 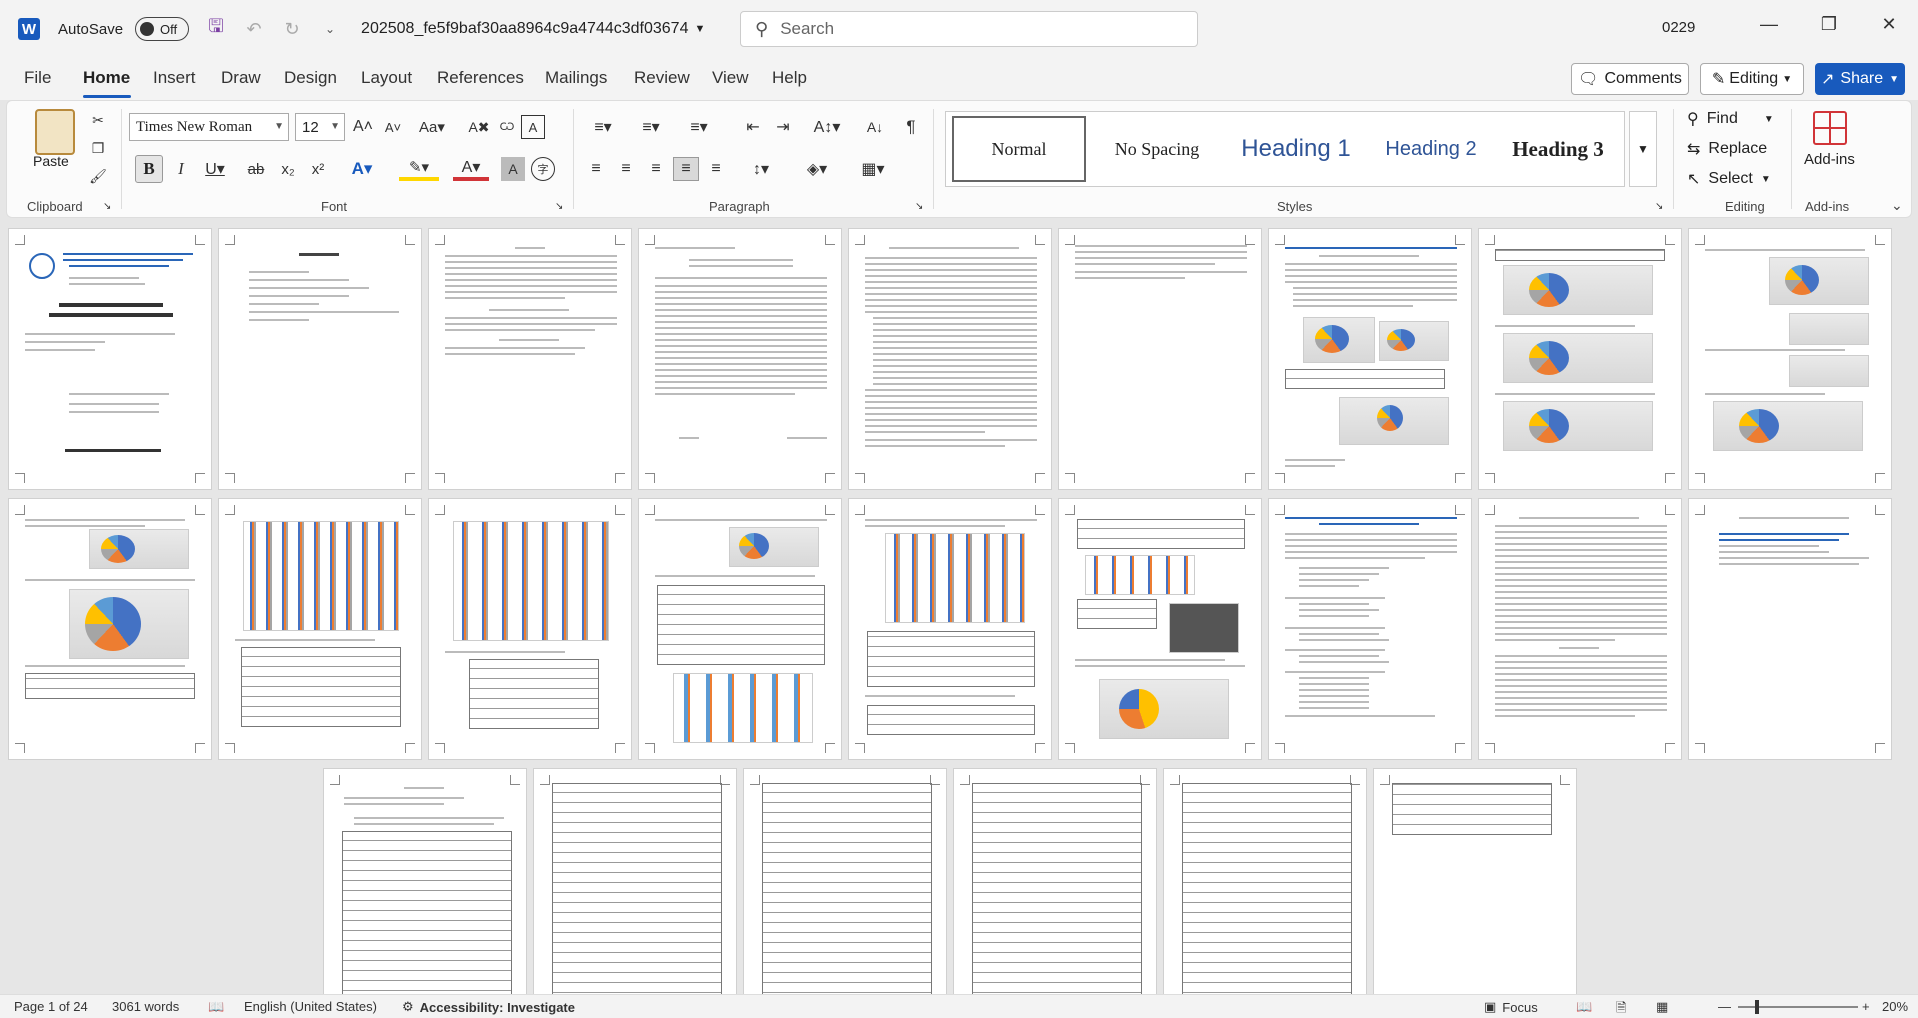 I want to click on tab-view: View, so click(x=730, y=78).